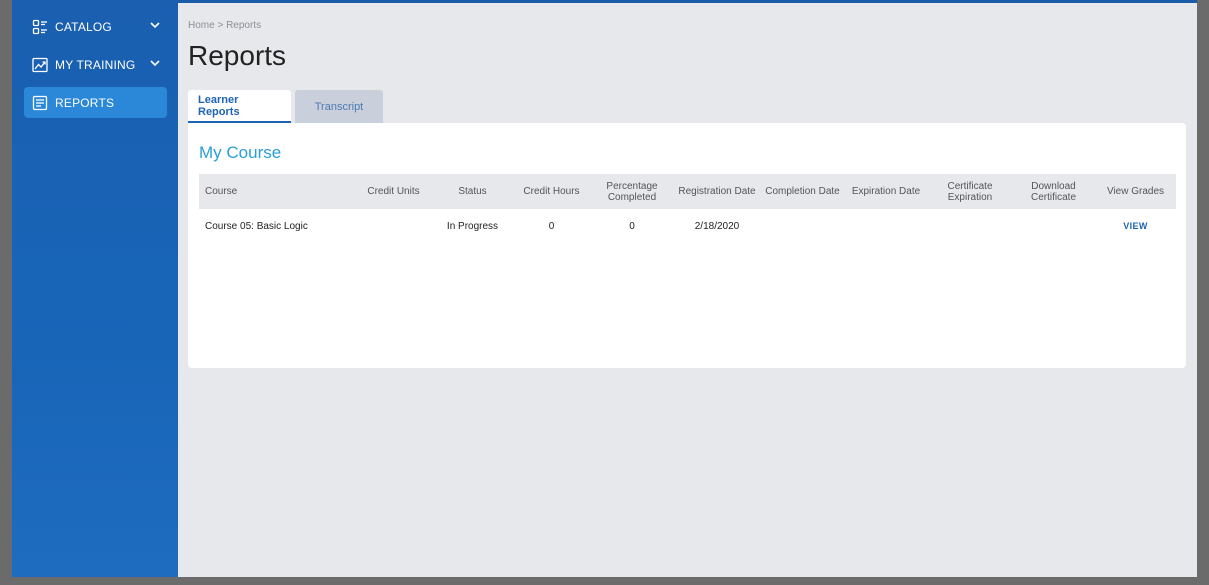  I want to click on cell-completion-date, so click(802, 226).